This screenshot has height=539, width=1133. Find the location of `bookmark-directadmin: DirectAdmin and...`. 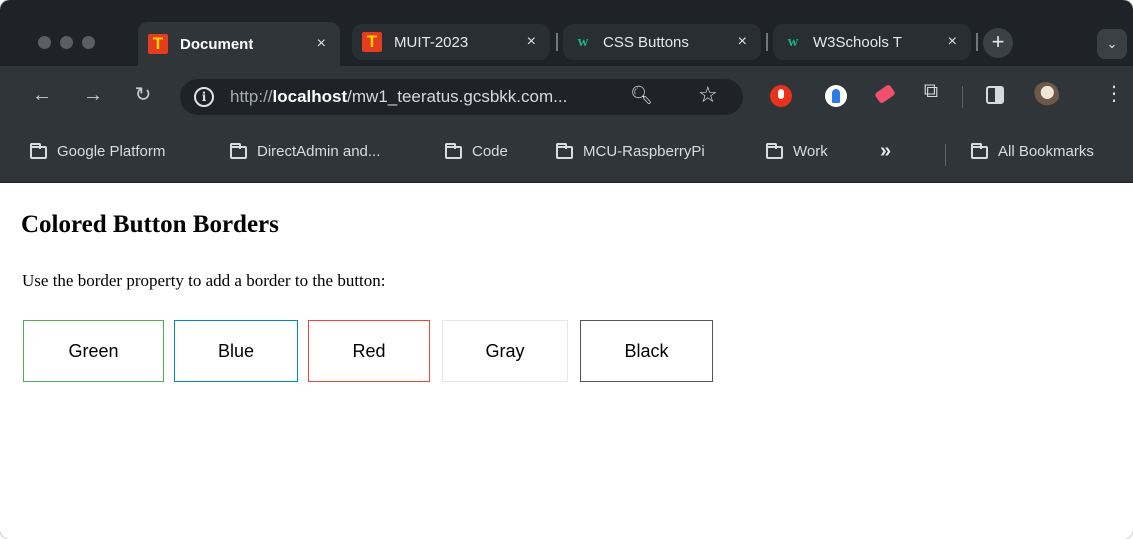

bookmark-directadmin: DirectAdmin and... is located at coordinates (305, 151).